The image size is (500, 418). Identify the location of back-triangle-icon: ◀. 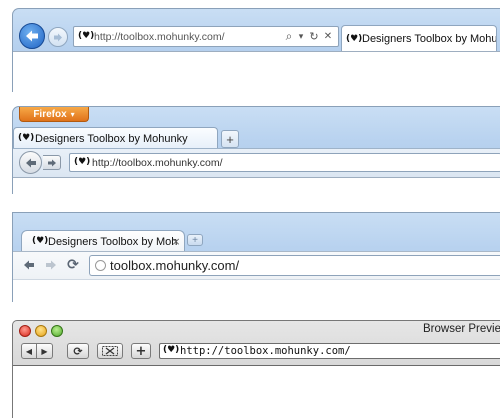
(29, 351).